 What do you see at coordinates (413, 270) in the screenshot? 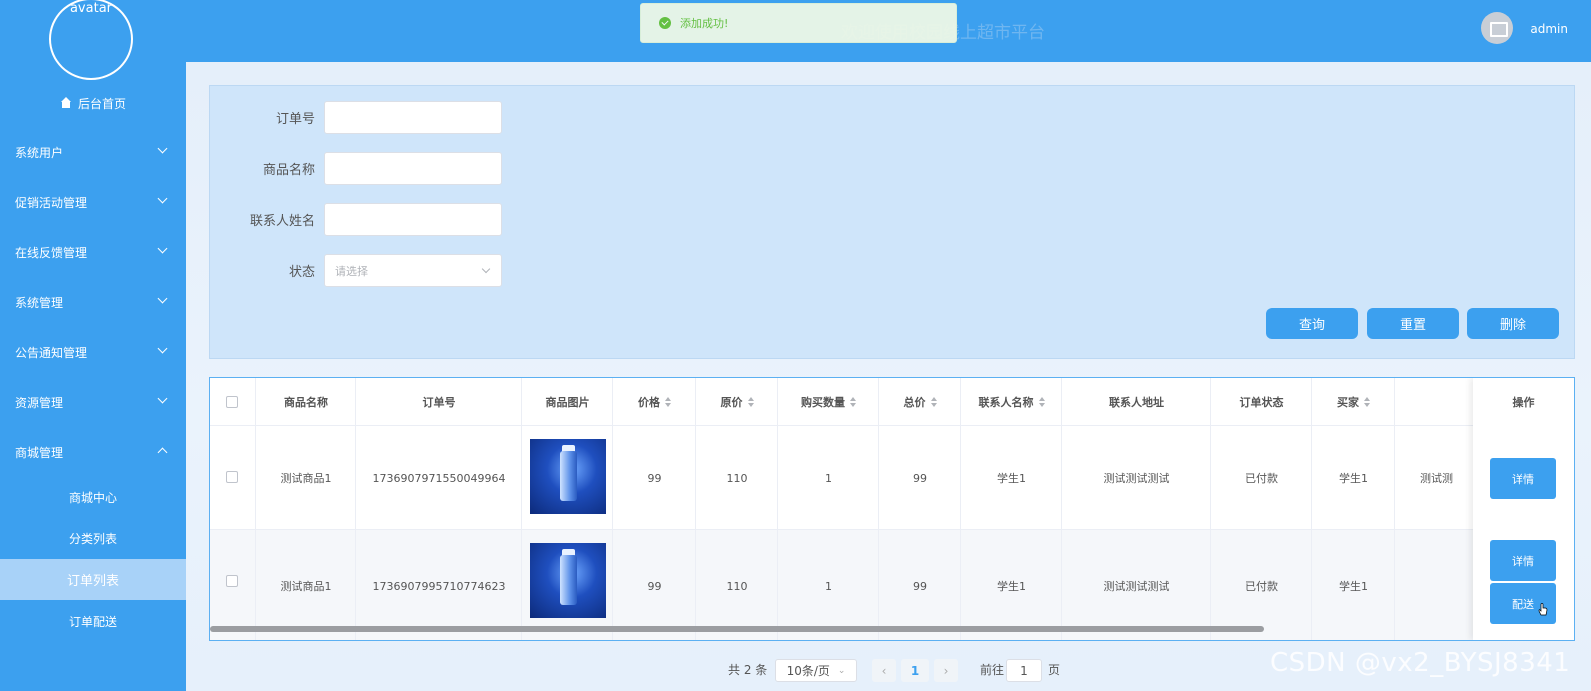
I see `status-select: 请选择` at bounding box center [413, 270].